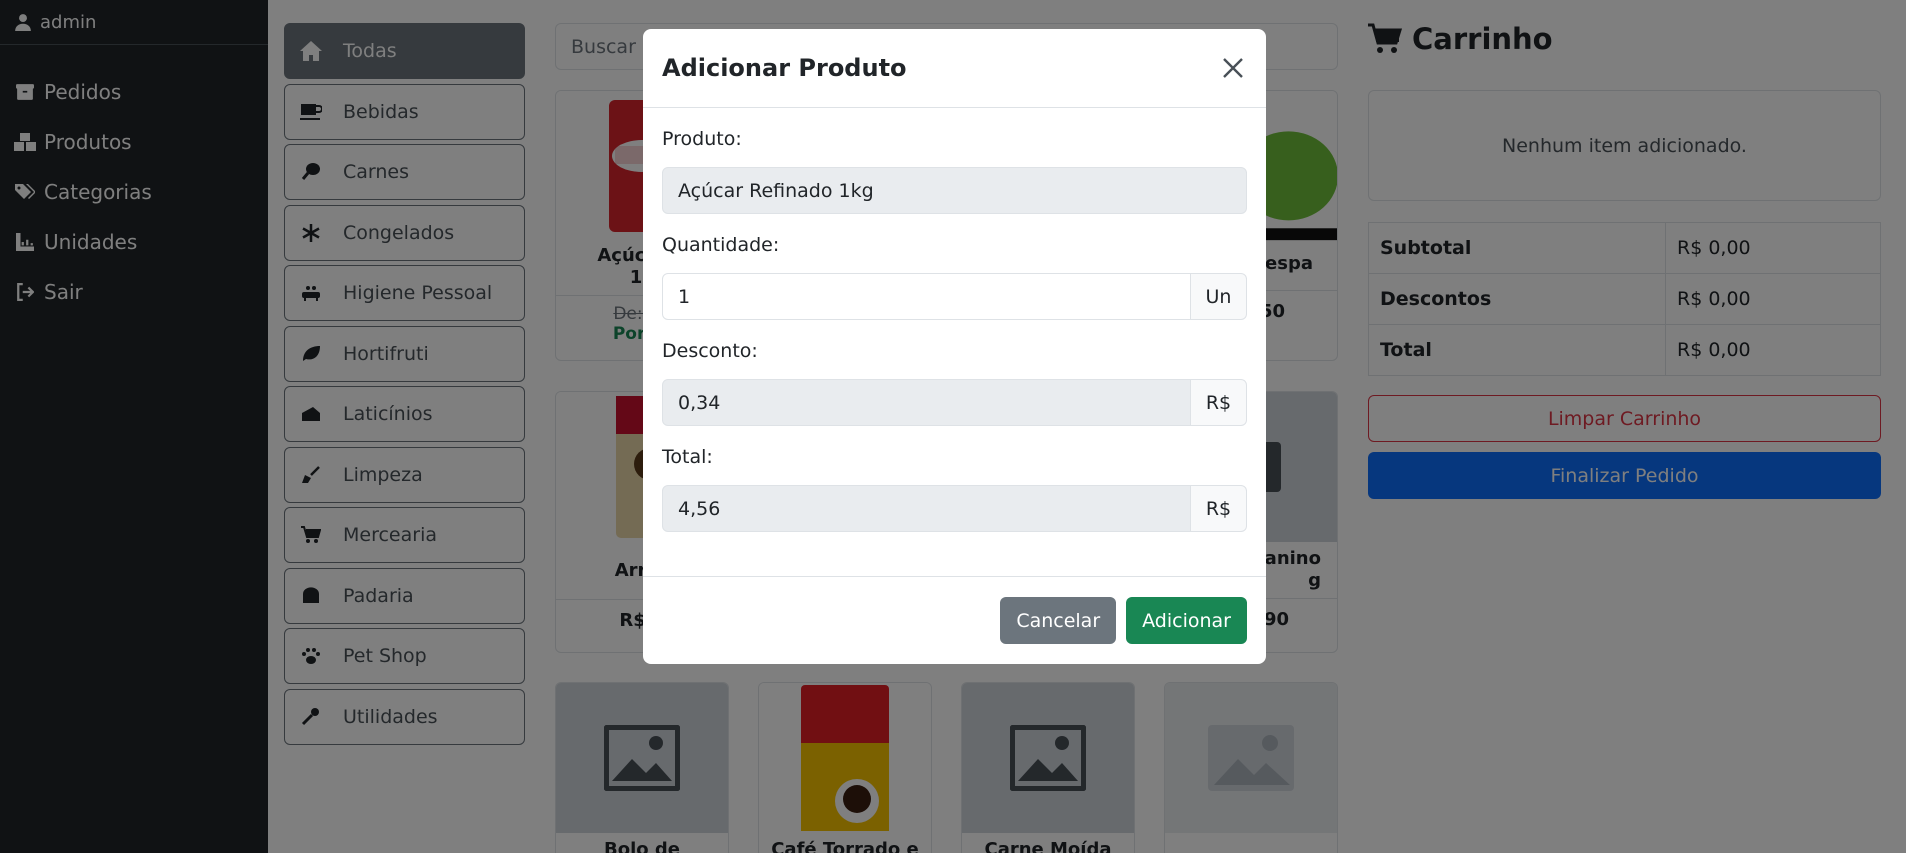 The height and width of the screenshot is (853, 1906). I want to click on quantidade-unit: Un, so click(1219, 296).